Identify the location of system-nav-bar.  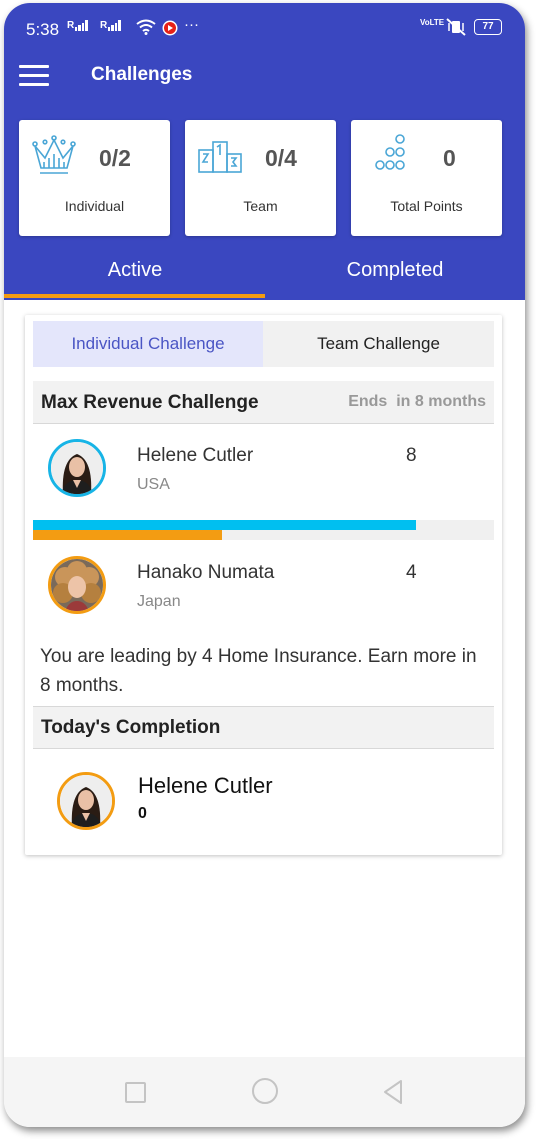
(264, 1092).